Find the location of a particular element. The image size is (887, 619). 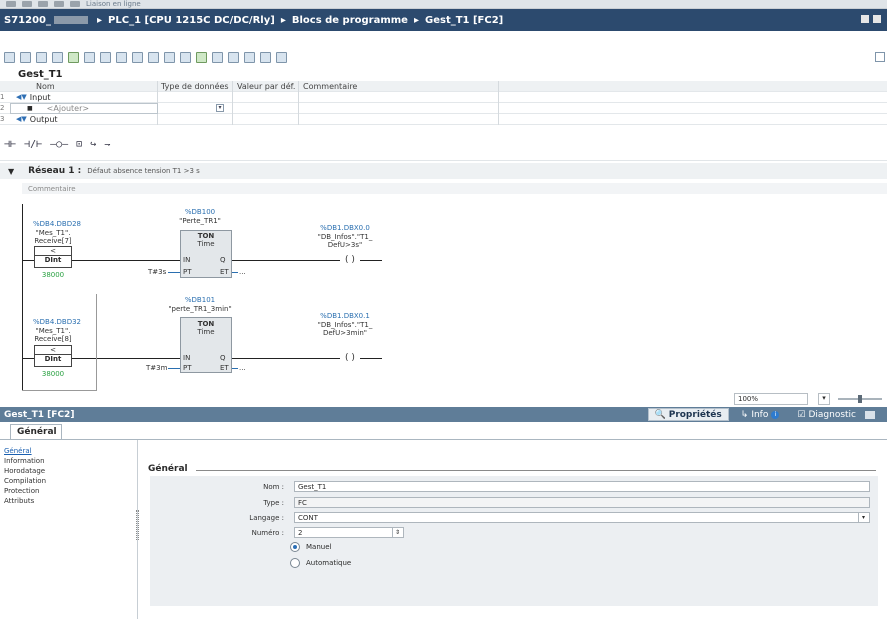

splitter-handle is located at coordinates (137, 525).